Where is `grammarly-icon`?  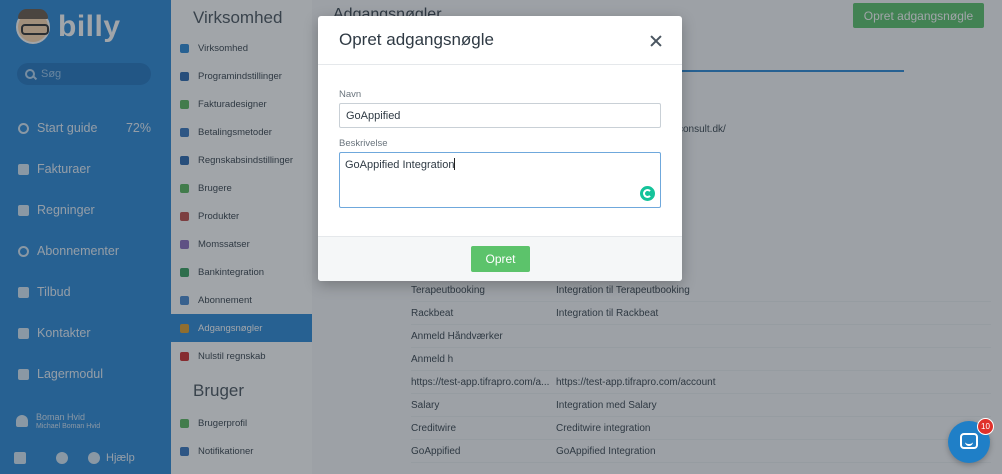 grammarly-icon is located at coordinates (647, 193).